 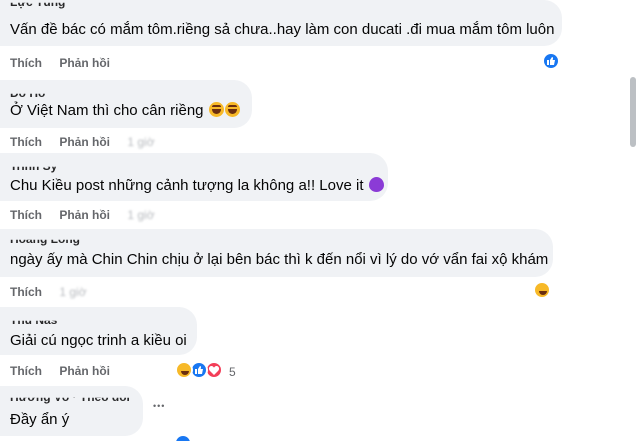 I want to click on comment-author: Lực Tùng, so click(x=37, y=6).